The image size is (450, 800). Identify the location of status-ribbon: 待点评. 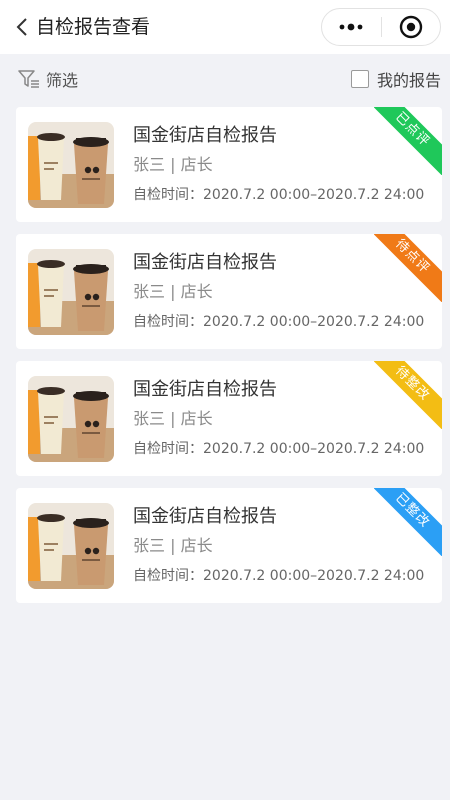
(408, 268).